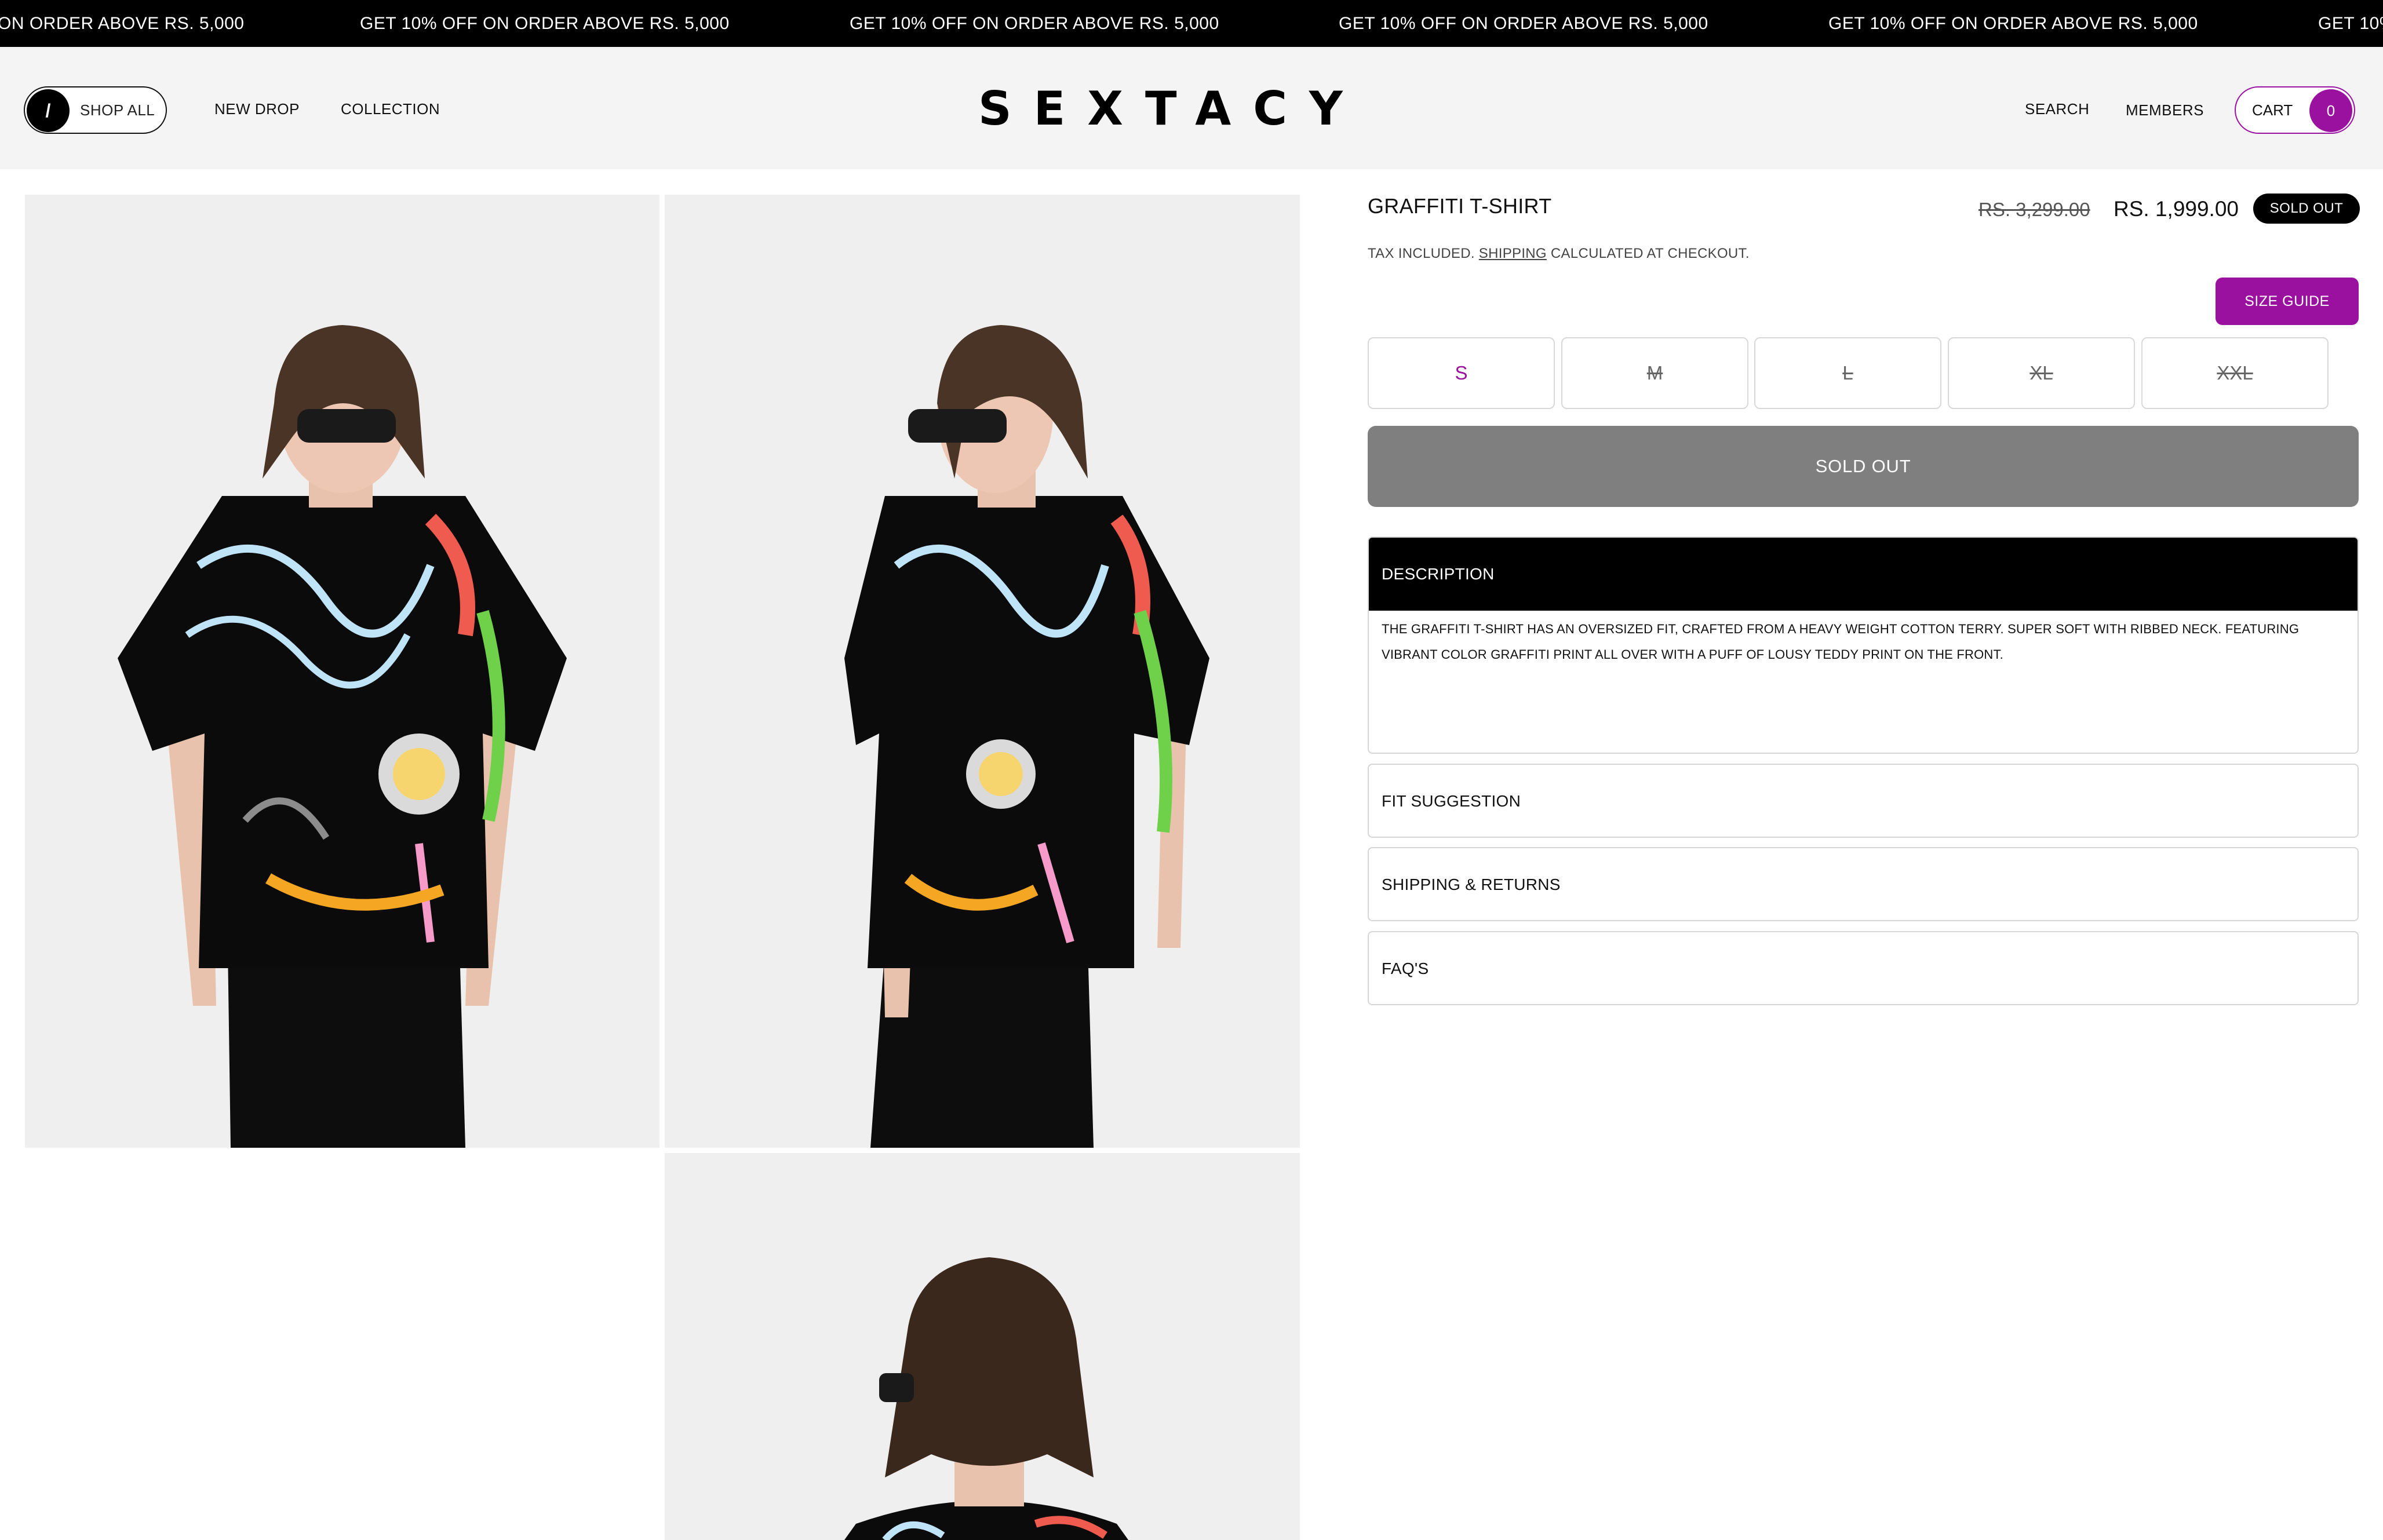 This screenshot has width=2383, height=1540. What do you see at coordinates (2351, 23) in the screenshot?
I see `announcement-item: GET 10%` at bounding box center [2351, 23].